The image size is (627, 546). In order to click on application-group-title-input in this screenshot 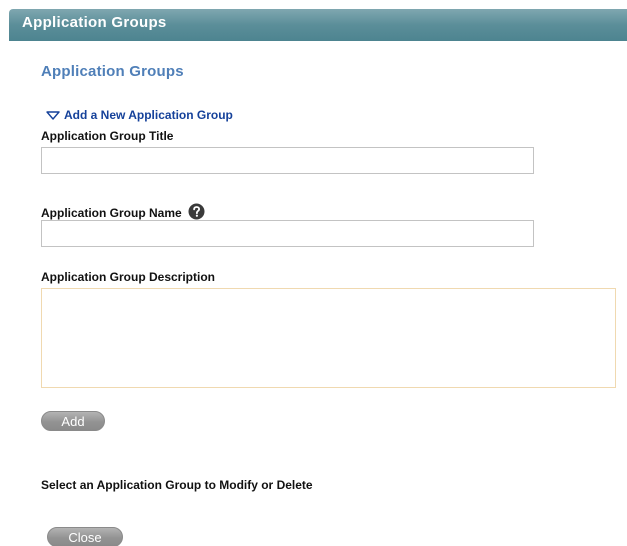, I will do `click(287, 160)`.